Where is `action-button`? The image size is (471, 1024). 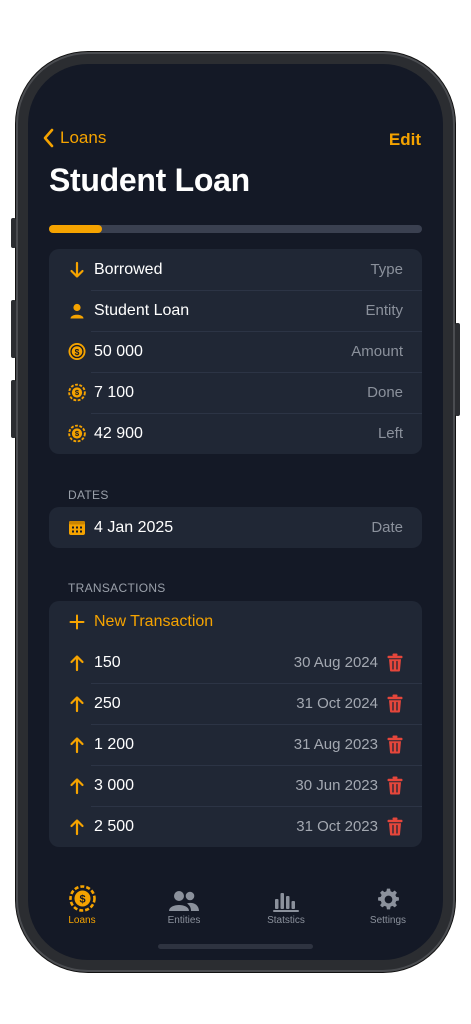 action-button is located at coordinates (13, 233).